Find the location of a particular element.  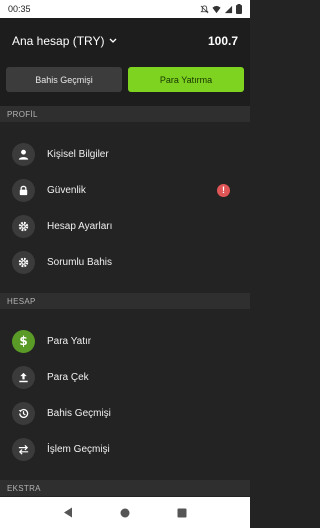

chevron-down-icon is located at coordinates (112, 40).